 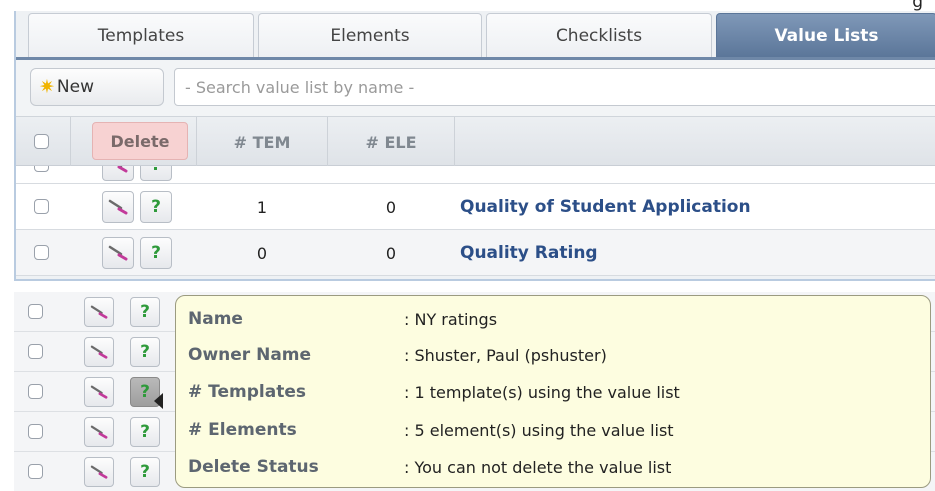 What do you see at coordinates (253, 467) in the screenshot?
I see `tooltip-label: Delete Status` at bounding box center [253, 467].